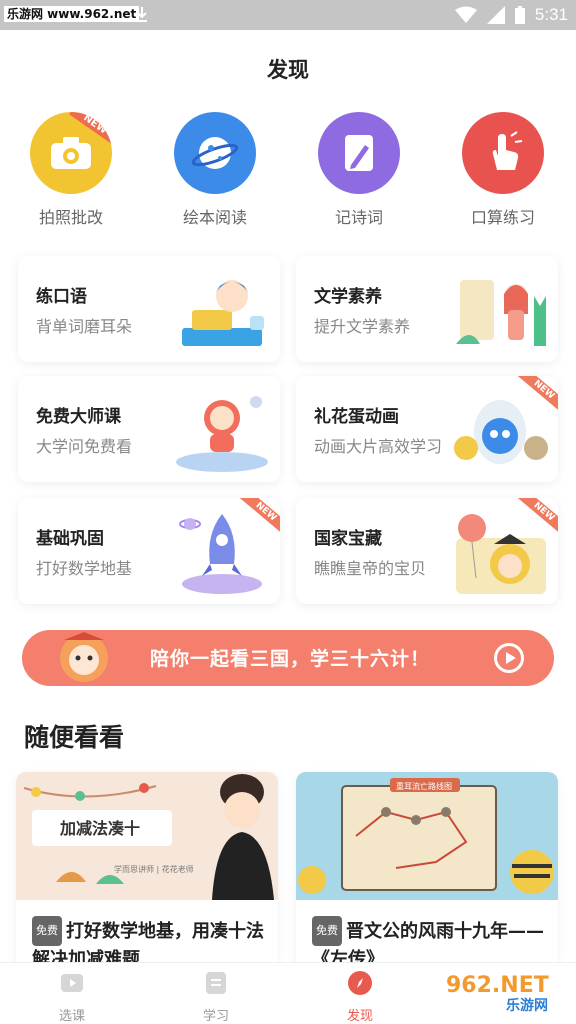  I want to click on card-title: 国家宝藏, so click(348, 539).